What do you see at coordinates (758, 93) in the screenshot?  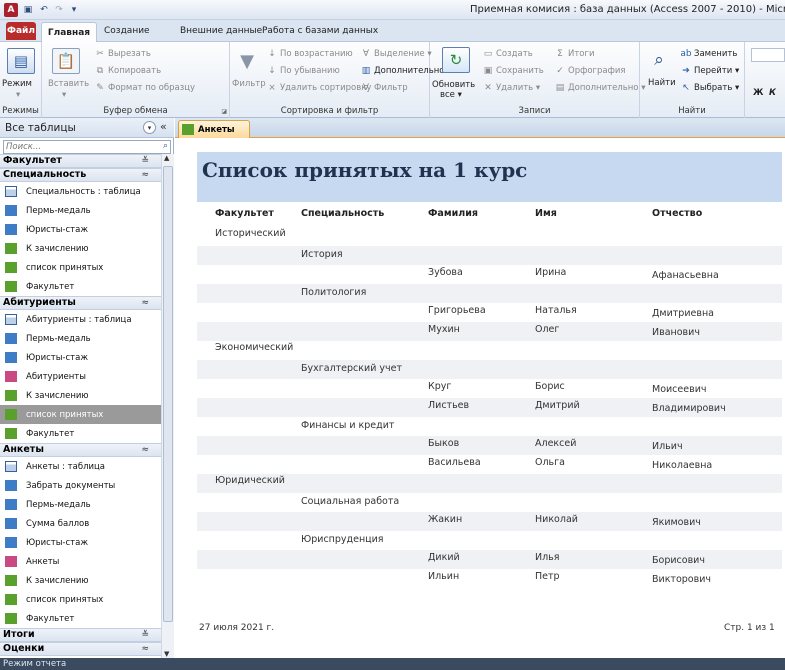 I see `bold-button: Ж` at bounding box center [758, 93].